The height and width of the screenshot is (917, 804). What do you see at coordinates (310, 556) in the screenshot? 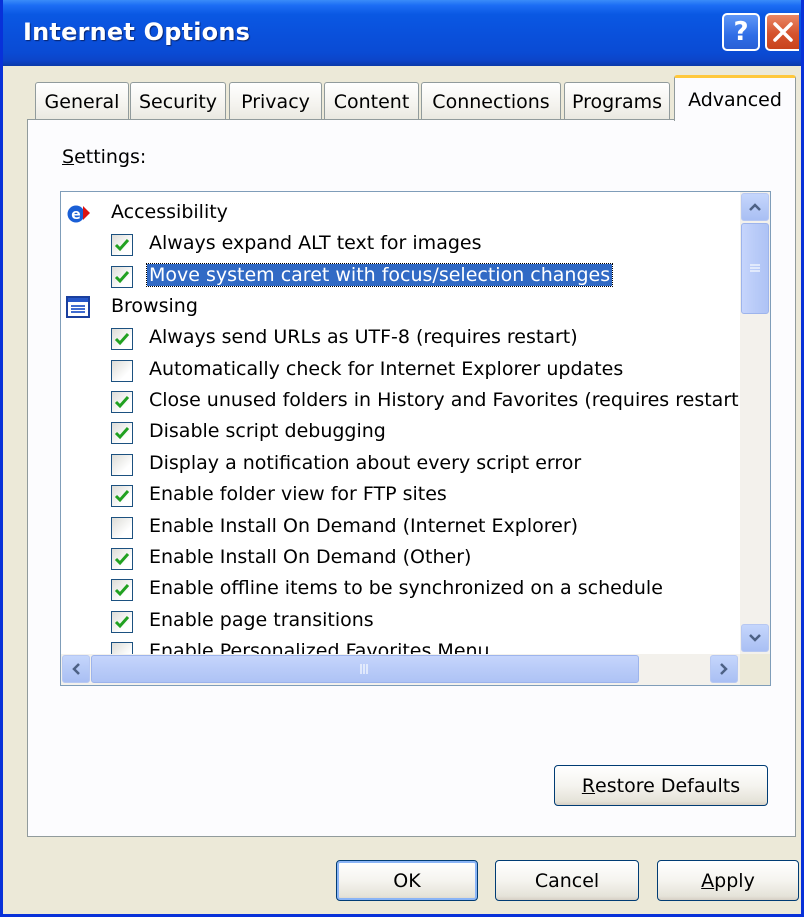
I see `setting-label: Enable Install On Demand (Other)` at bounding box center [310, 556].